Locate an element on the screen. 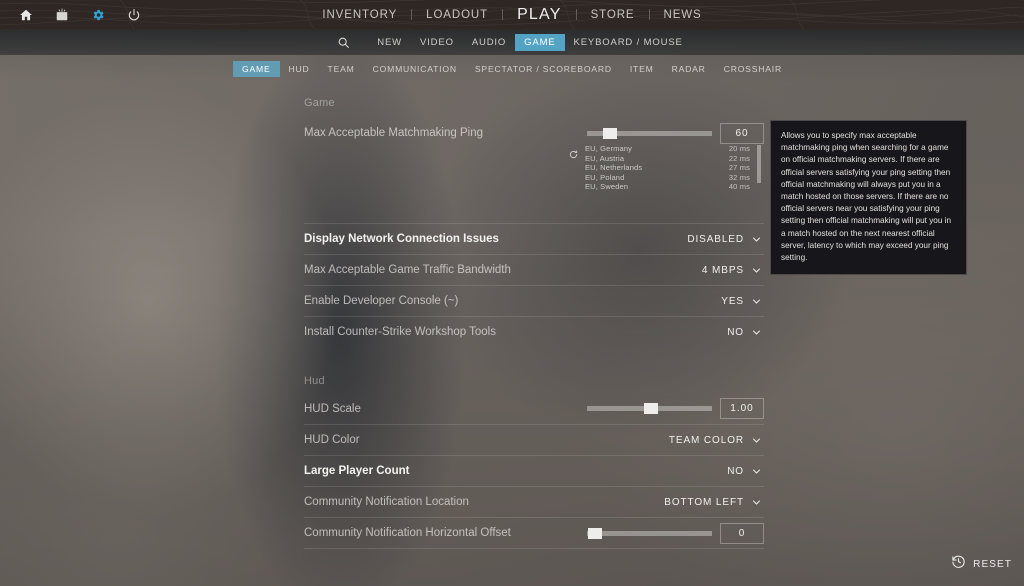 Image resolution: width=1024 pixels, height=586 pixels. setting-row-enable-developer-console: Enable Developer Console (~) YES is located at coordinates (534, 300).